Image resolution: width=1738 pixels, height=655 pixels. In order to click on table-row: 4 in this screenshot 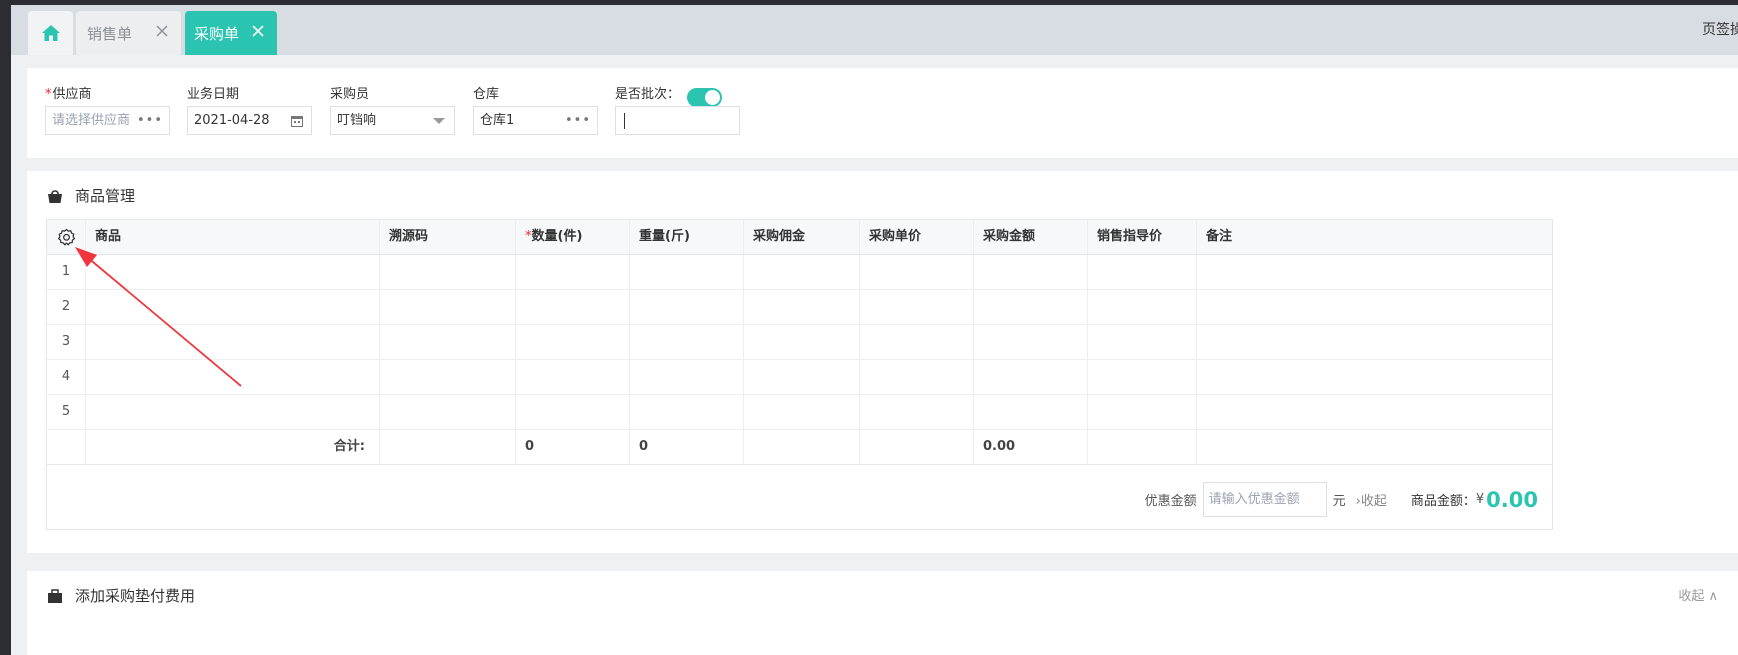, I will do `click(799, 377)`.